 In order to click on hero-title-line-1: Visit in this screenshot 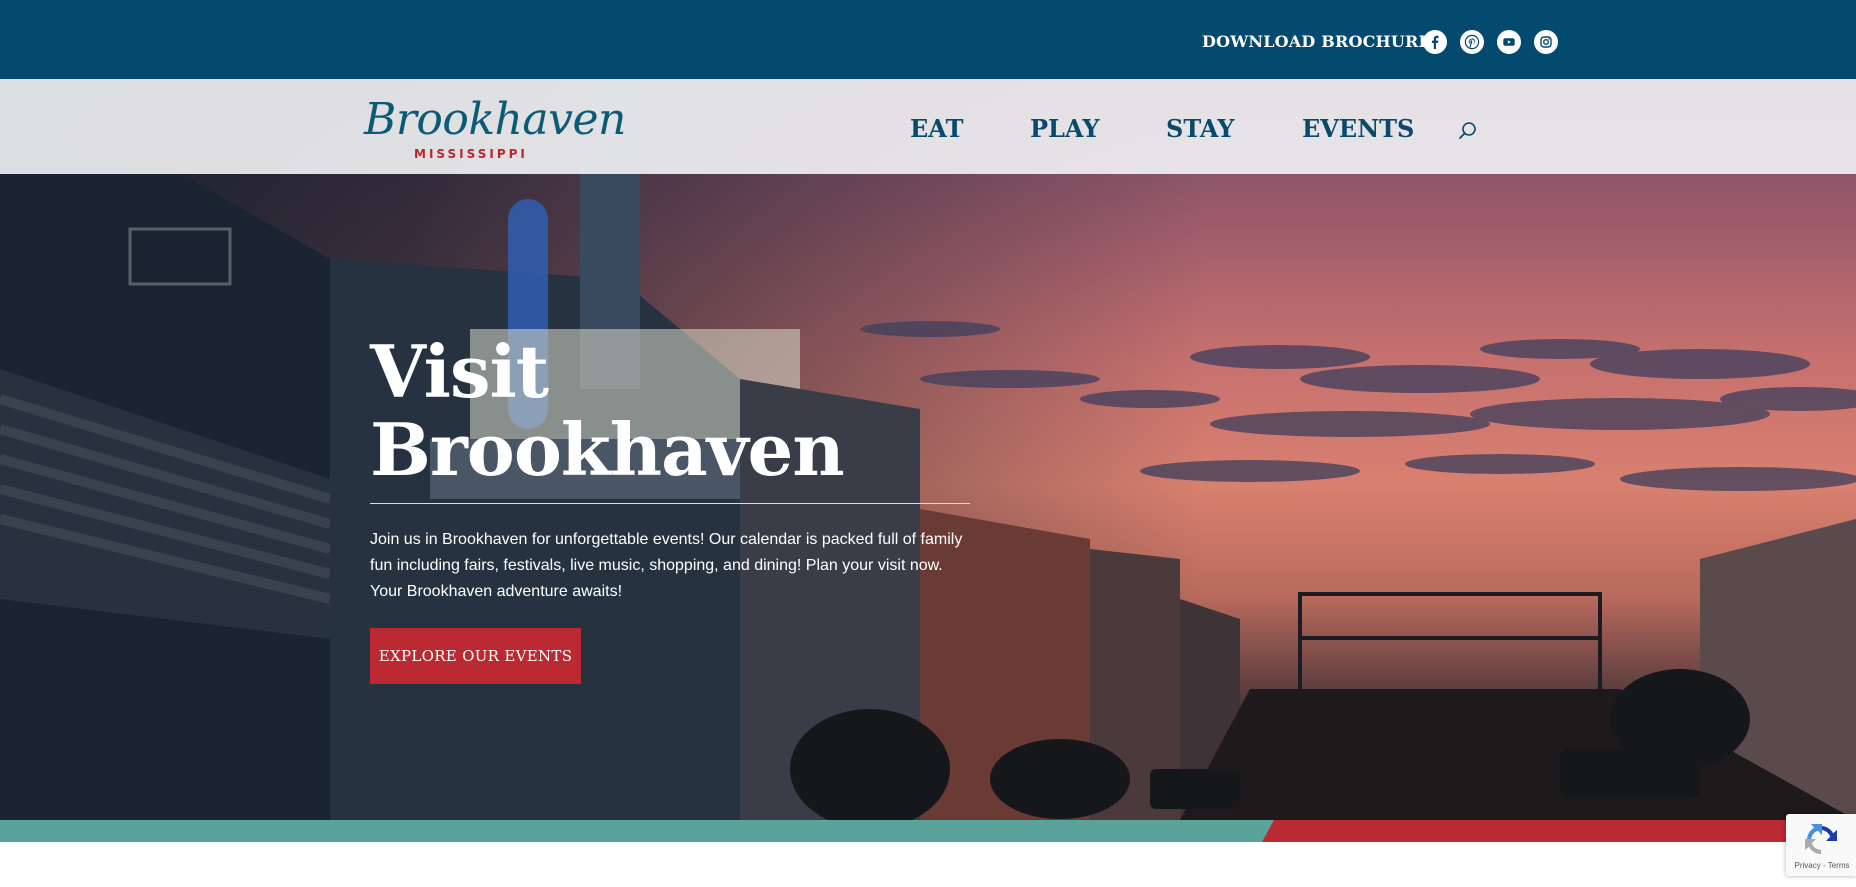, I will do `click(459, 371)`.